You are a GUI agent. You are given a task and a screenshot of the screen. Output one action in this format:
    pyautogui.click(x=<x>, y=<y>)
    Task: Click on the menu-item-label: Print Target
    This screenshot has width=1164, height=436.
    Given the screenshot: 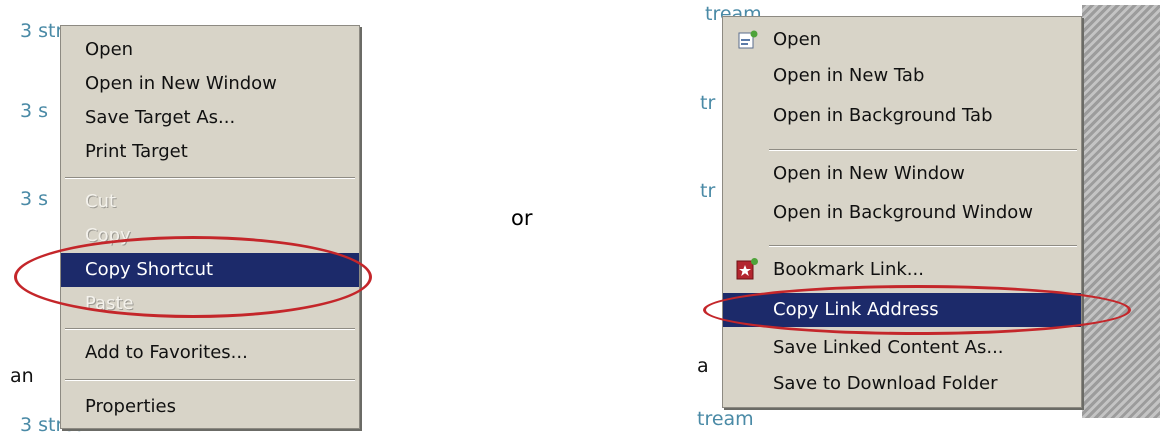 What is the action you would take?
    pyautogui.click(x=136, y=151)
    